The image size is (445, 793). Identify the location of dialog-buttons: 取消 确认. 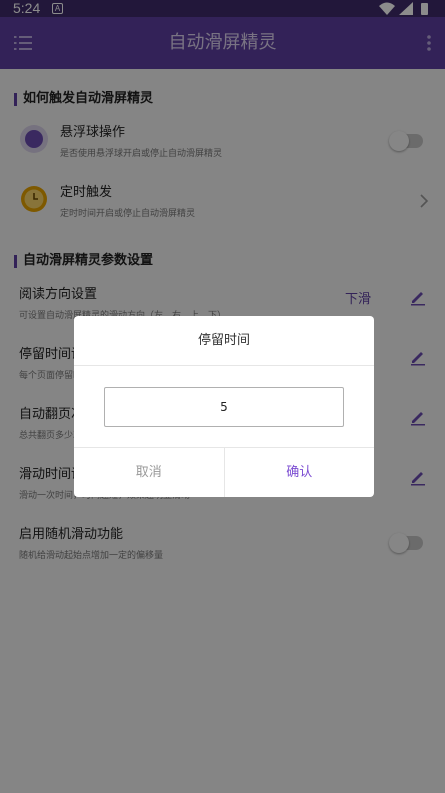
(224, 472).